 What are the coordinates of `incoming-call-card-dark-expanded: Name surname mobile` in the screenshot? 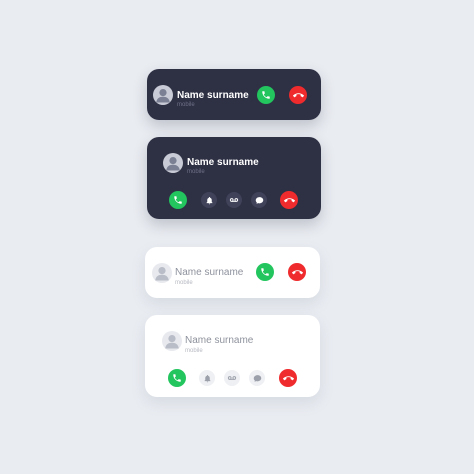 It's located at (234, 178).